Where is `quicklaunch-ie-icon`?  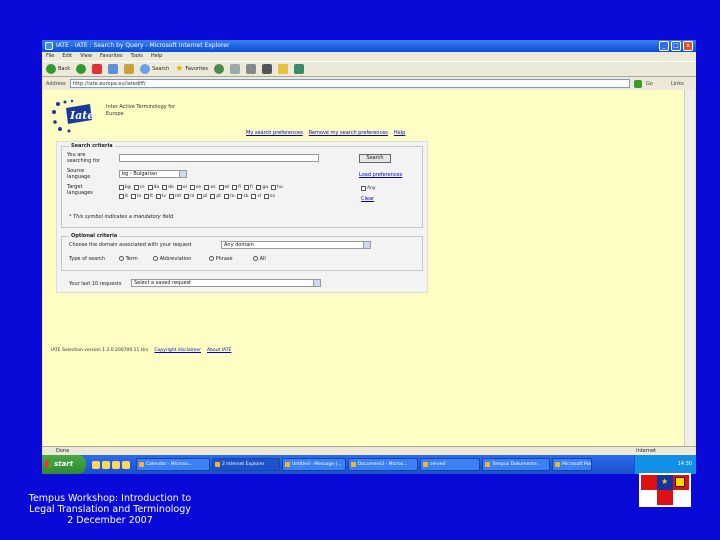
quicklaunch-ie-icon is located at coordinates (106, 464).